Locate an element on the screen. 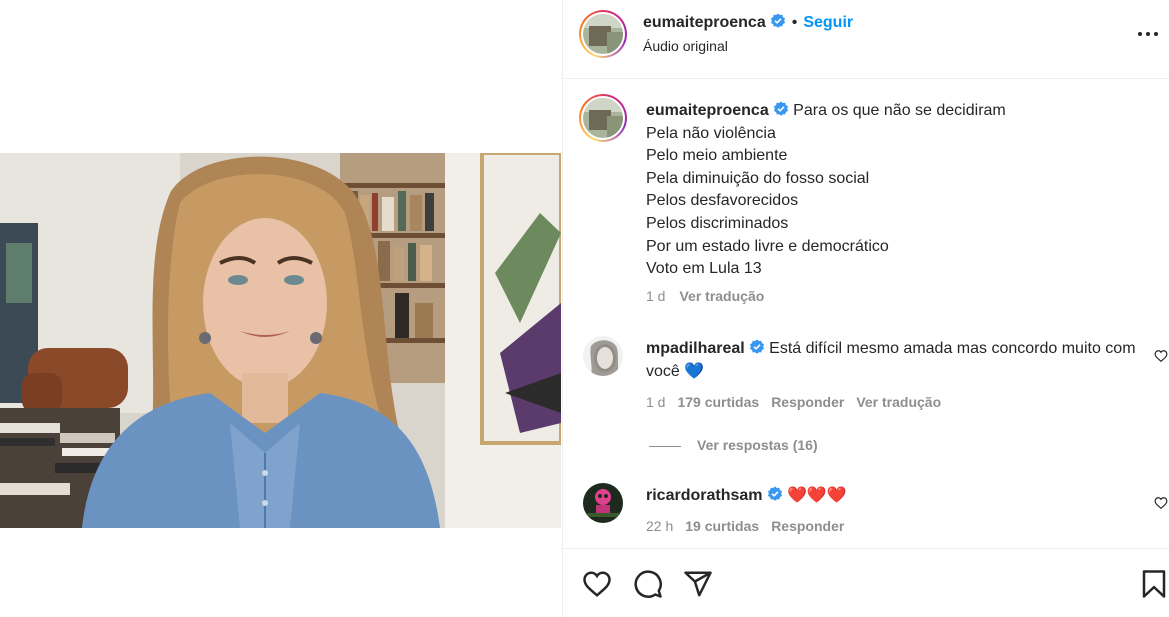 The width and height of the screenshot is (1169, 617). replies-divider-line is located at coordinates (665, 446).